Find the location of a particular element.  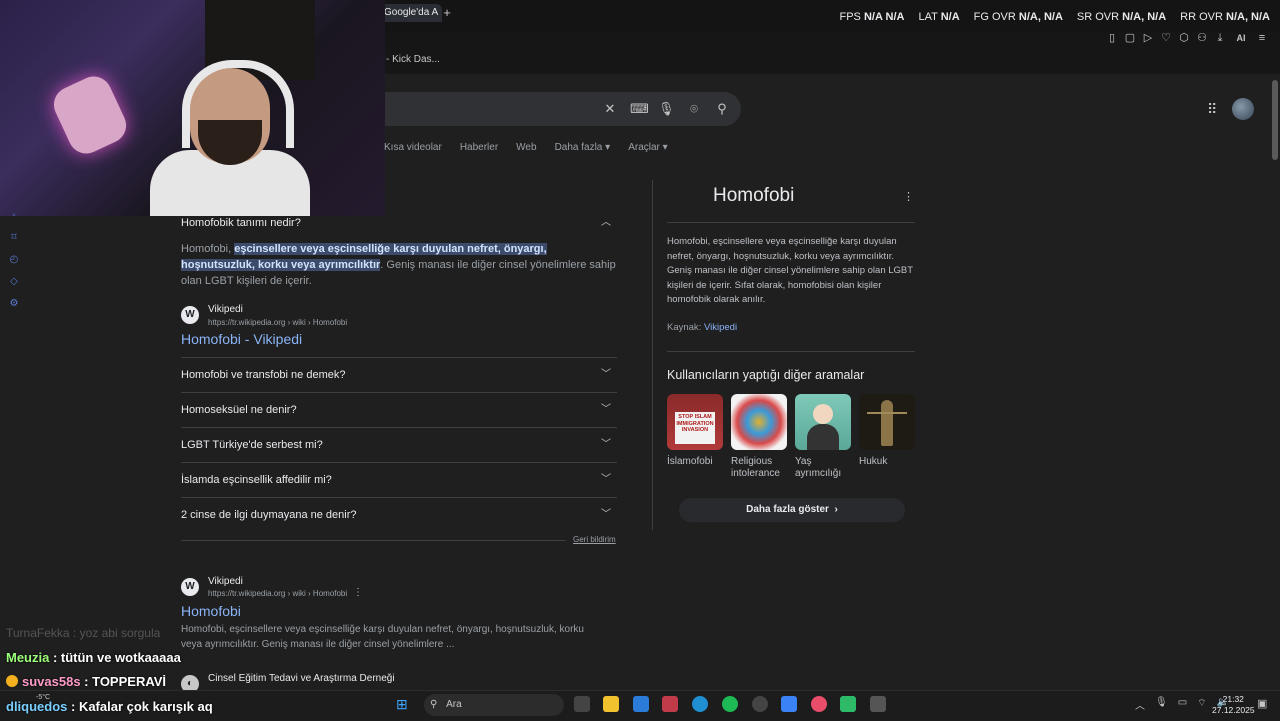

related-search-item: Yaş ayrımcılığı is located at coordinates (823, 437).